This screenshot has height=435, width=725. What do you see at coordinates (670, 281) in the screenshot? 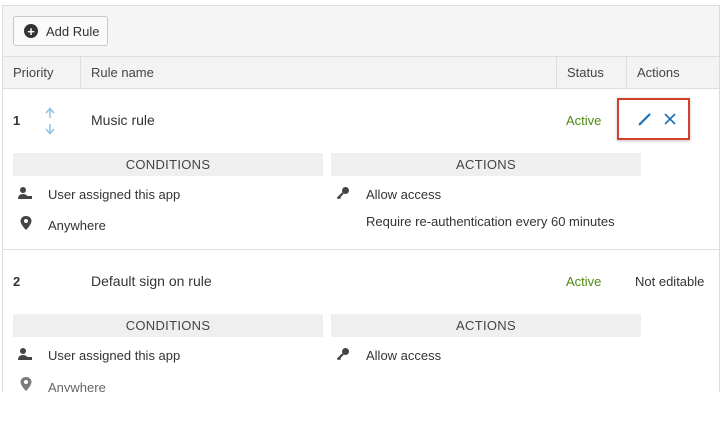
I see `not-editable-label: Not editable` at bounding box center [670, 281].